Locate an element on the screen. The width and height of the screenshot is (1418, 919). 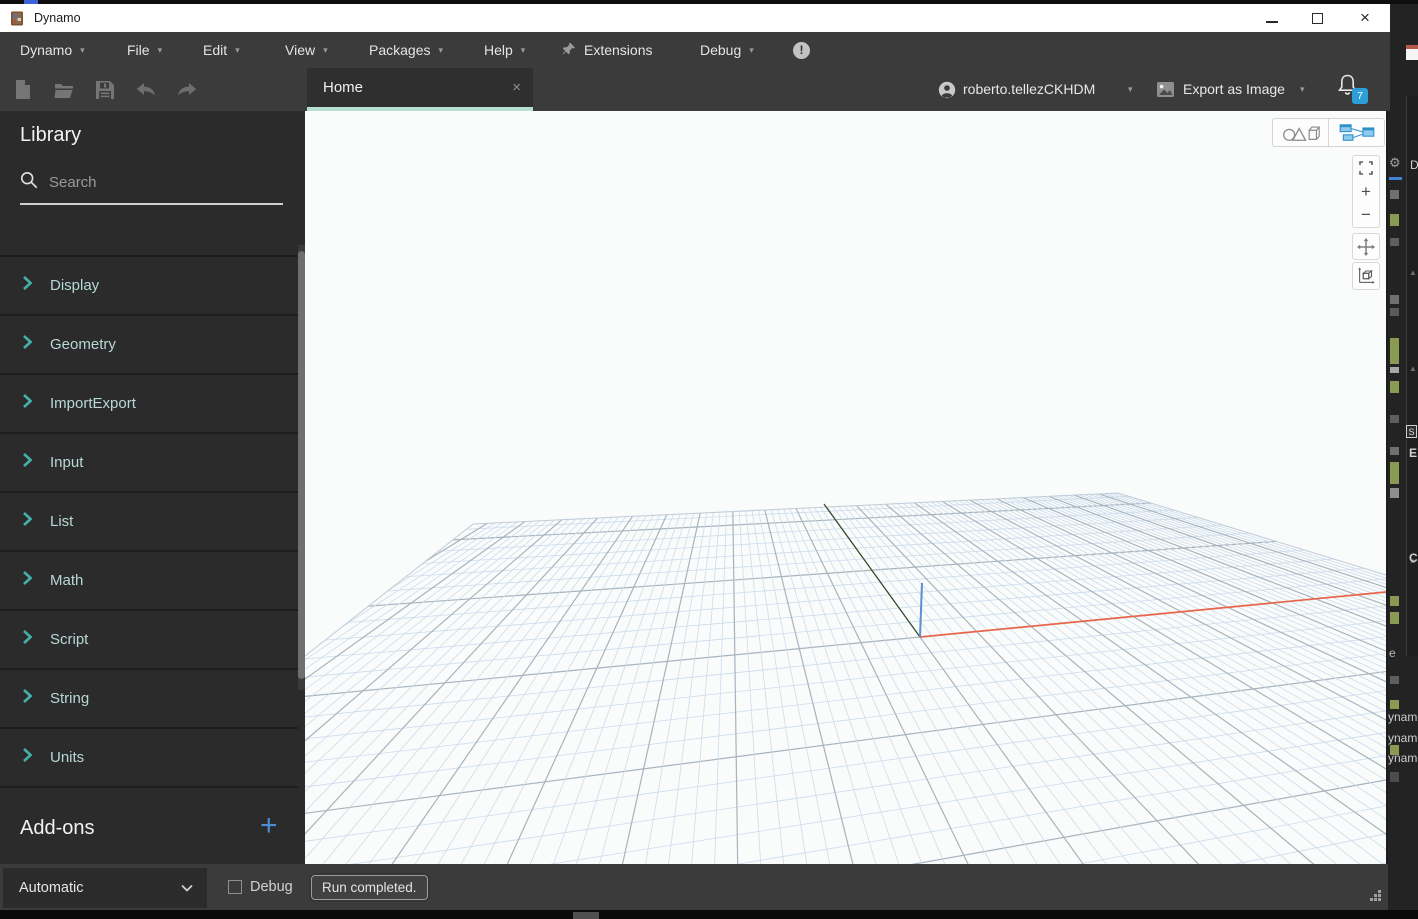
menu-help: Help ▾ is located at coordinates (504, 50).